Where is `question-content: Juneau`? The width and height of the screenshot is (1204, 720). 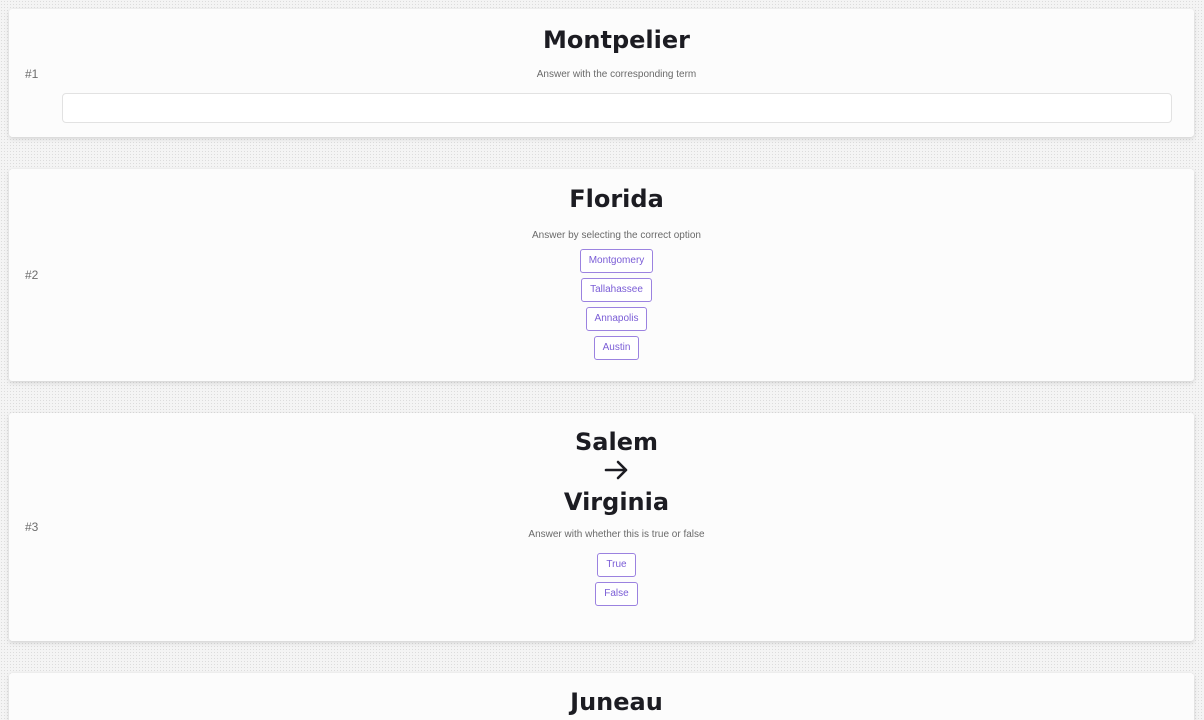
question-content: Juneau is located at coordinates (616, 702).